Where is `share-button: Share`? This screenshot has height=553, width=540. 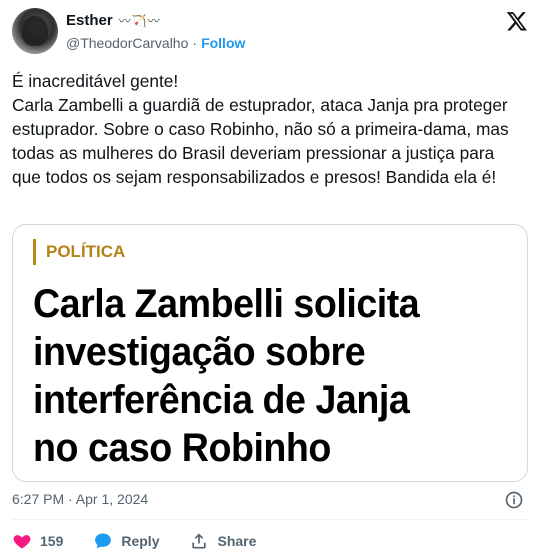
share-button: Share is located at coordinates (222, 541).